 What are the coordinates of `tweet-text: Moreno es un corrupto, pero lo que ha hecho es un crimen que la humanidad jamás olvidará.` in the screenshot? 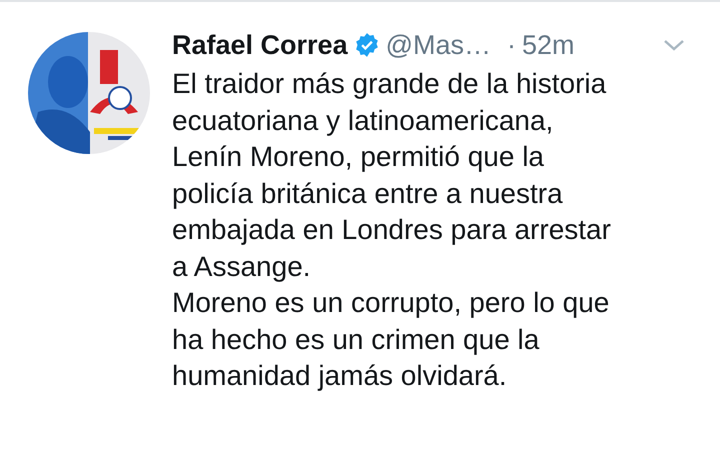 It's located at (391, 339).